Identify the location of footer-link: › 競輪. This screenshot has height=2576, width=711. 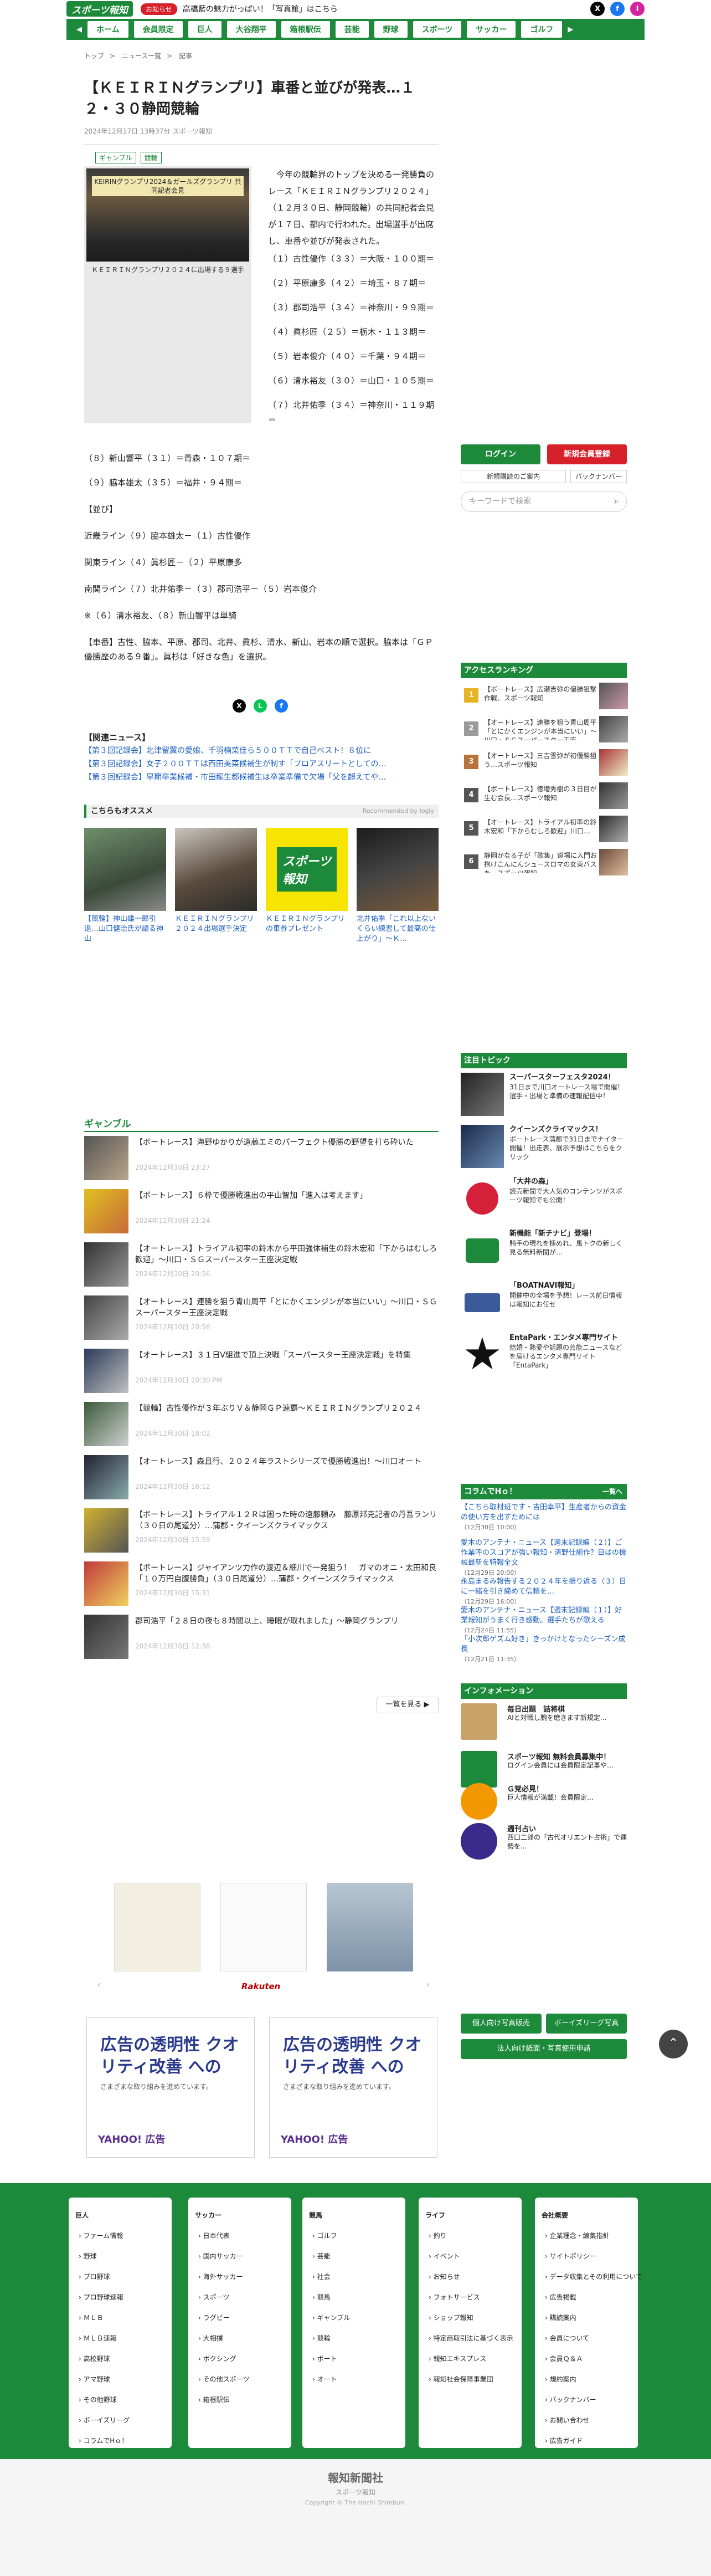
(354, 2338).